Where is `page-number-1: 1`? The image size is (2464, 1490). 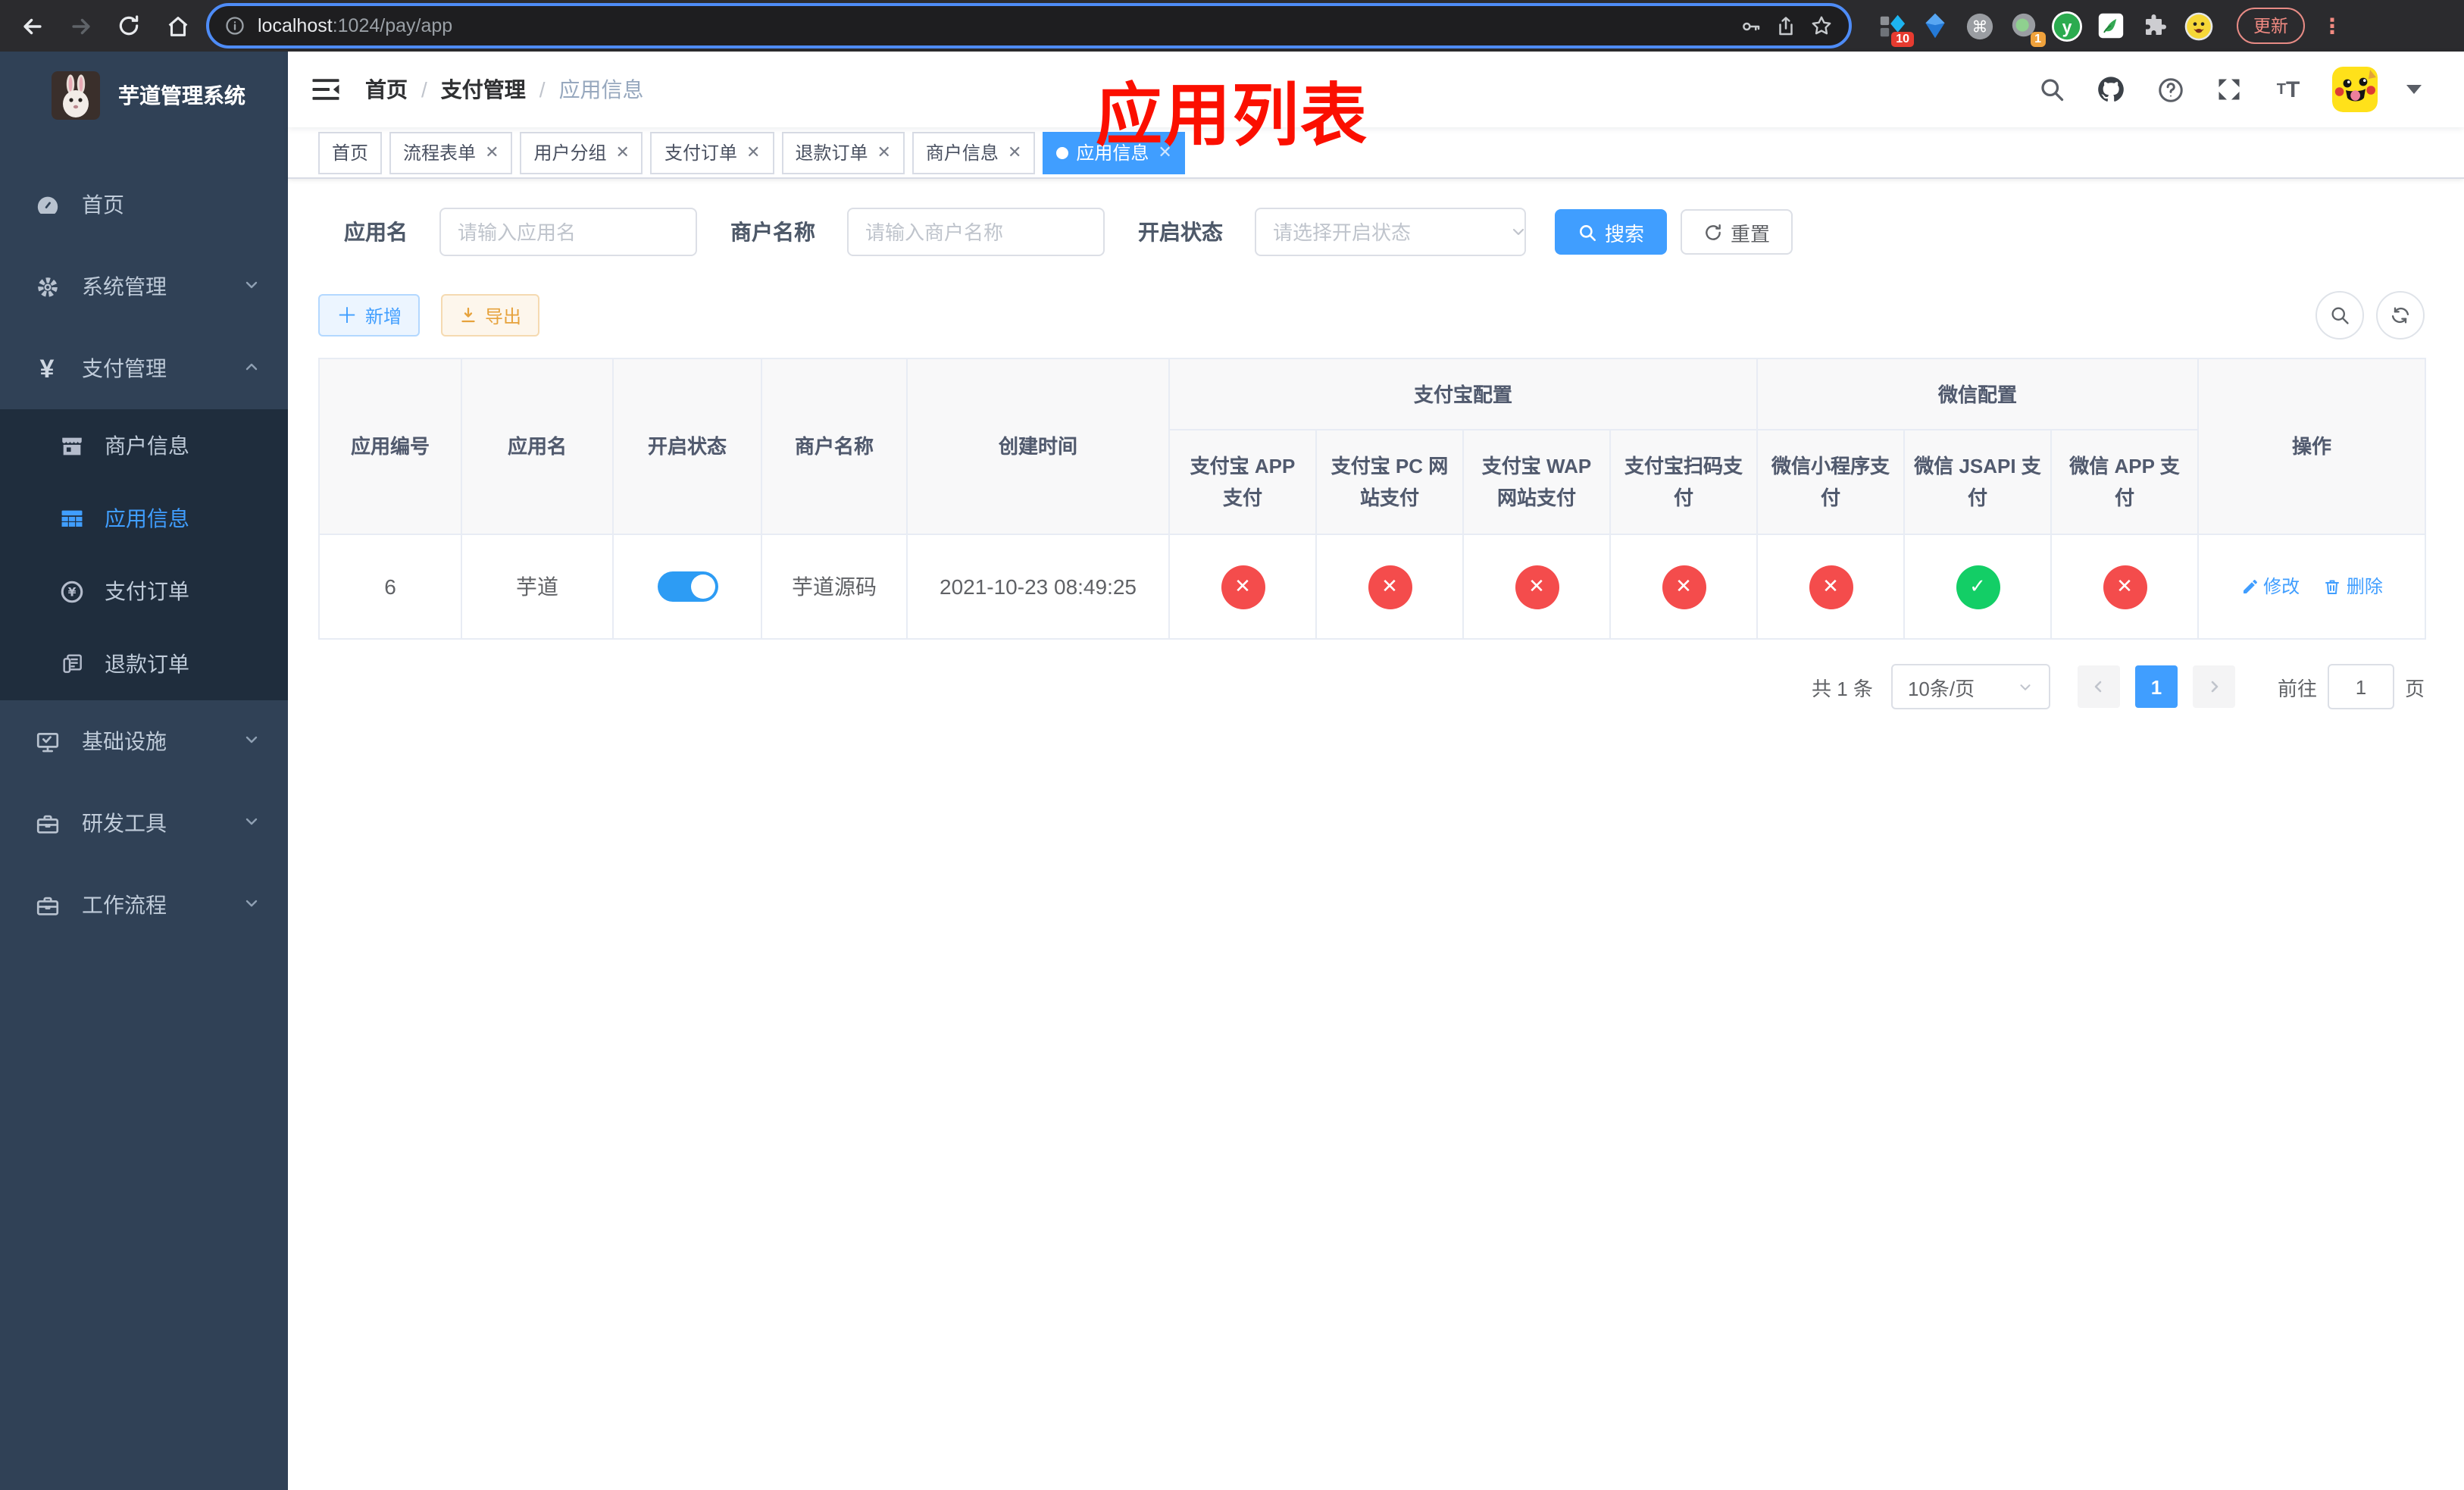
page-number-1: 1 is located at coordinates (2156, 687).